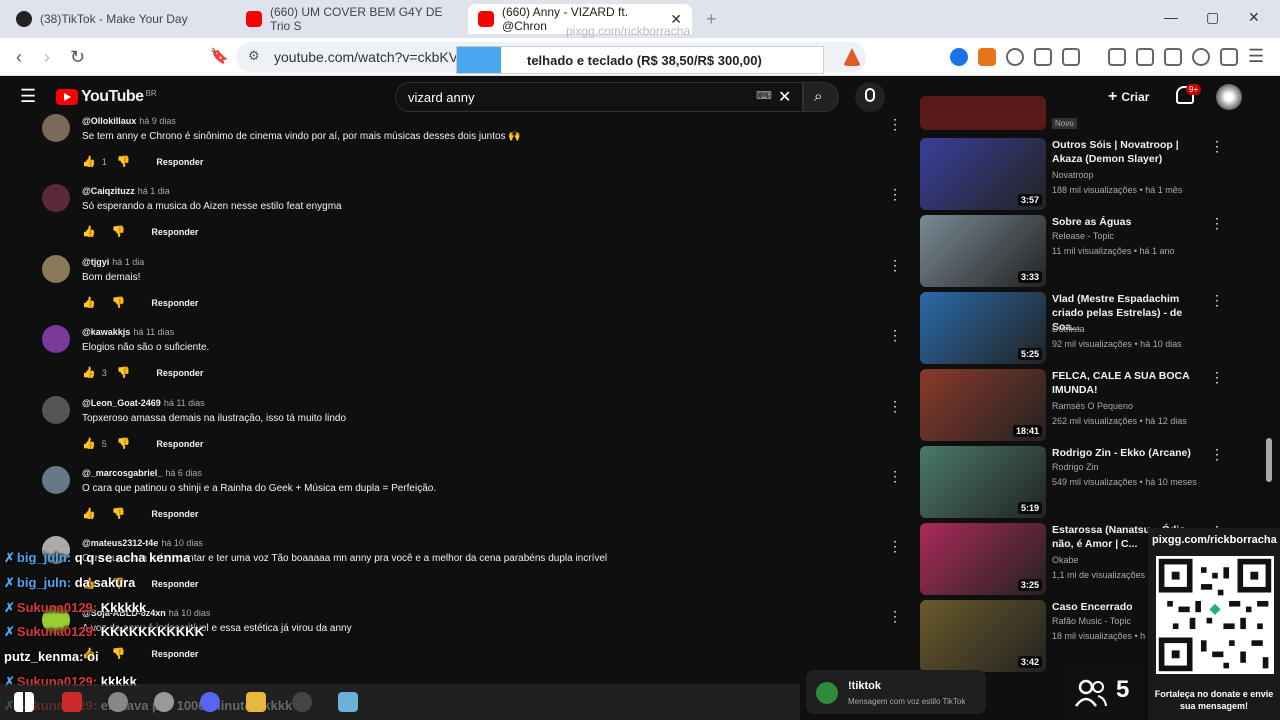  I want to click on sidebar-icon, so click(1145, 57).